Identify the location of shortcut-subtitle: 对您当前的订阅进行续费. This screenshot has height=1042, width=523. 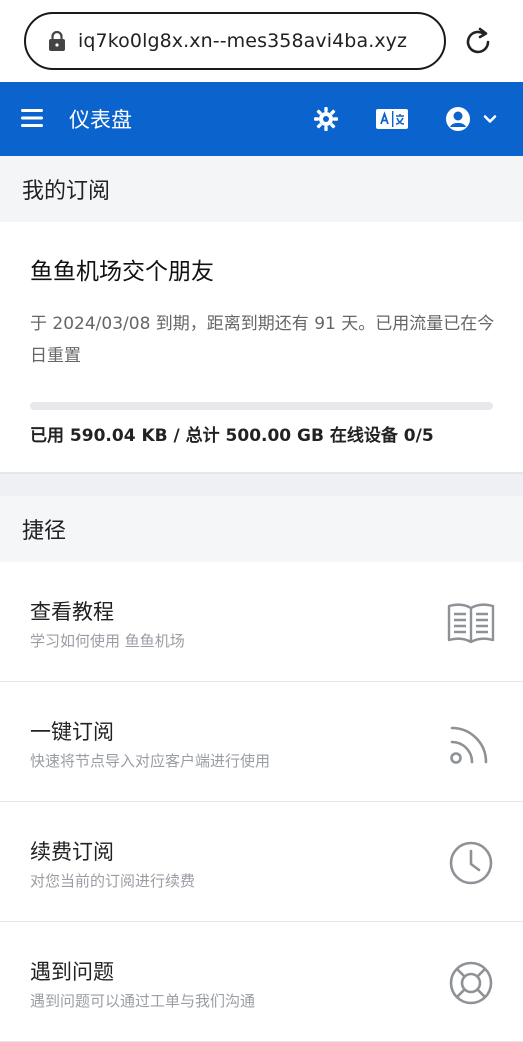
(113, 881).